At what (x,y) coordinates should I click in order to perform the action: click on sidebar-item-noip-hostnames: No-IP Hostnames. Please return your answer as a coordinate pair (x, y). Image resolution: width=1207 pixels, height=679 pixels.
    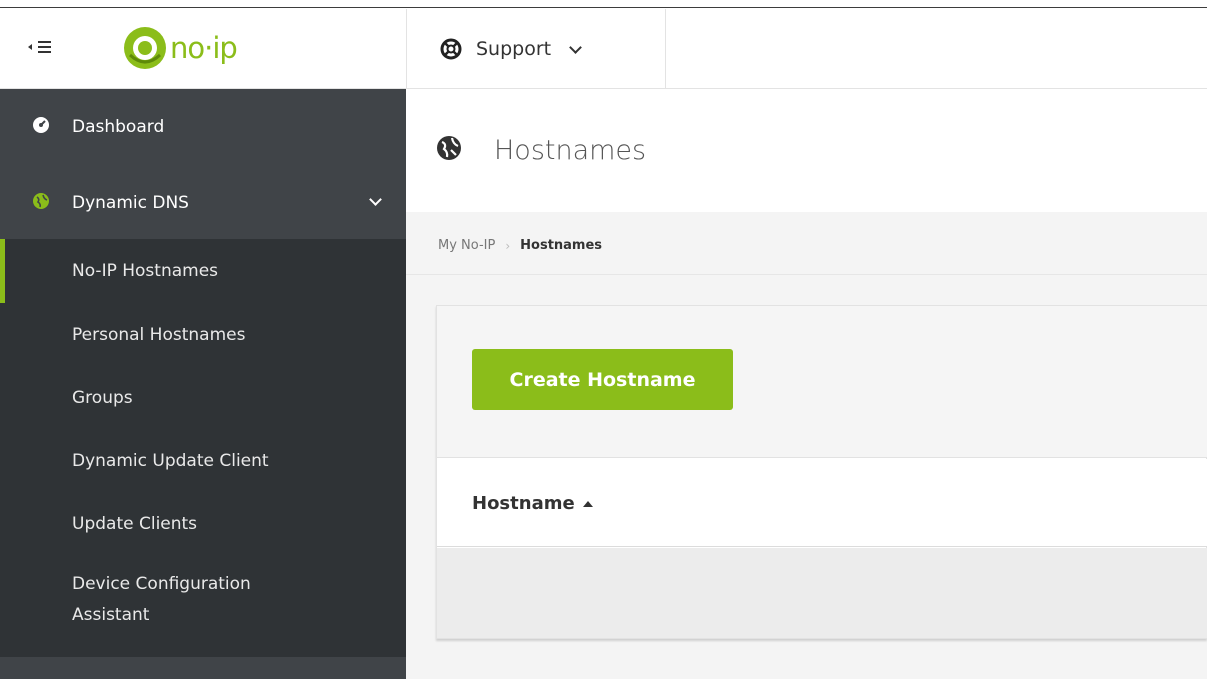
    Looking at the image, I should click on (203, 271).